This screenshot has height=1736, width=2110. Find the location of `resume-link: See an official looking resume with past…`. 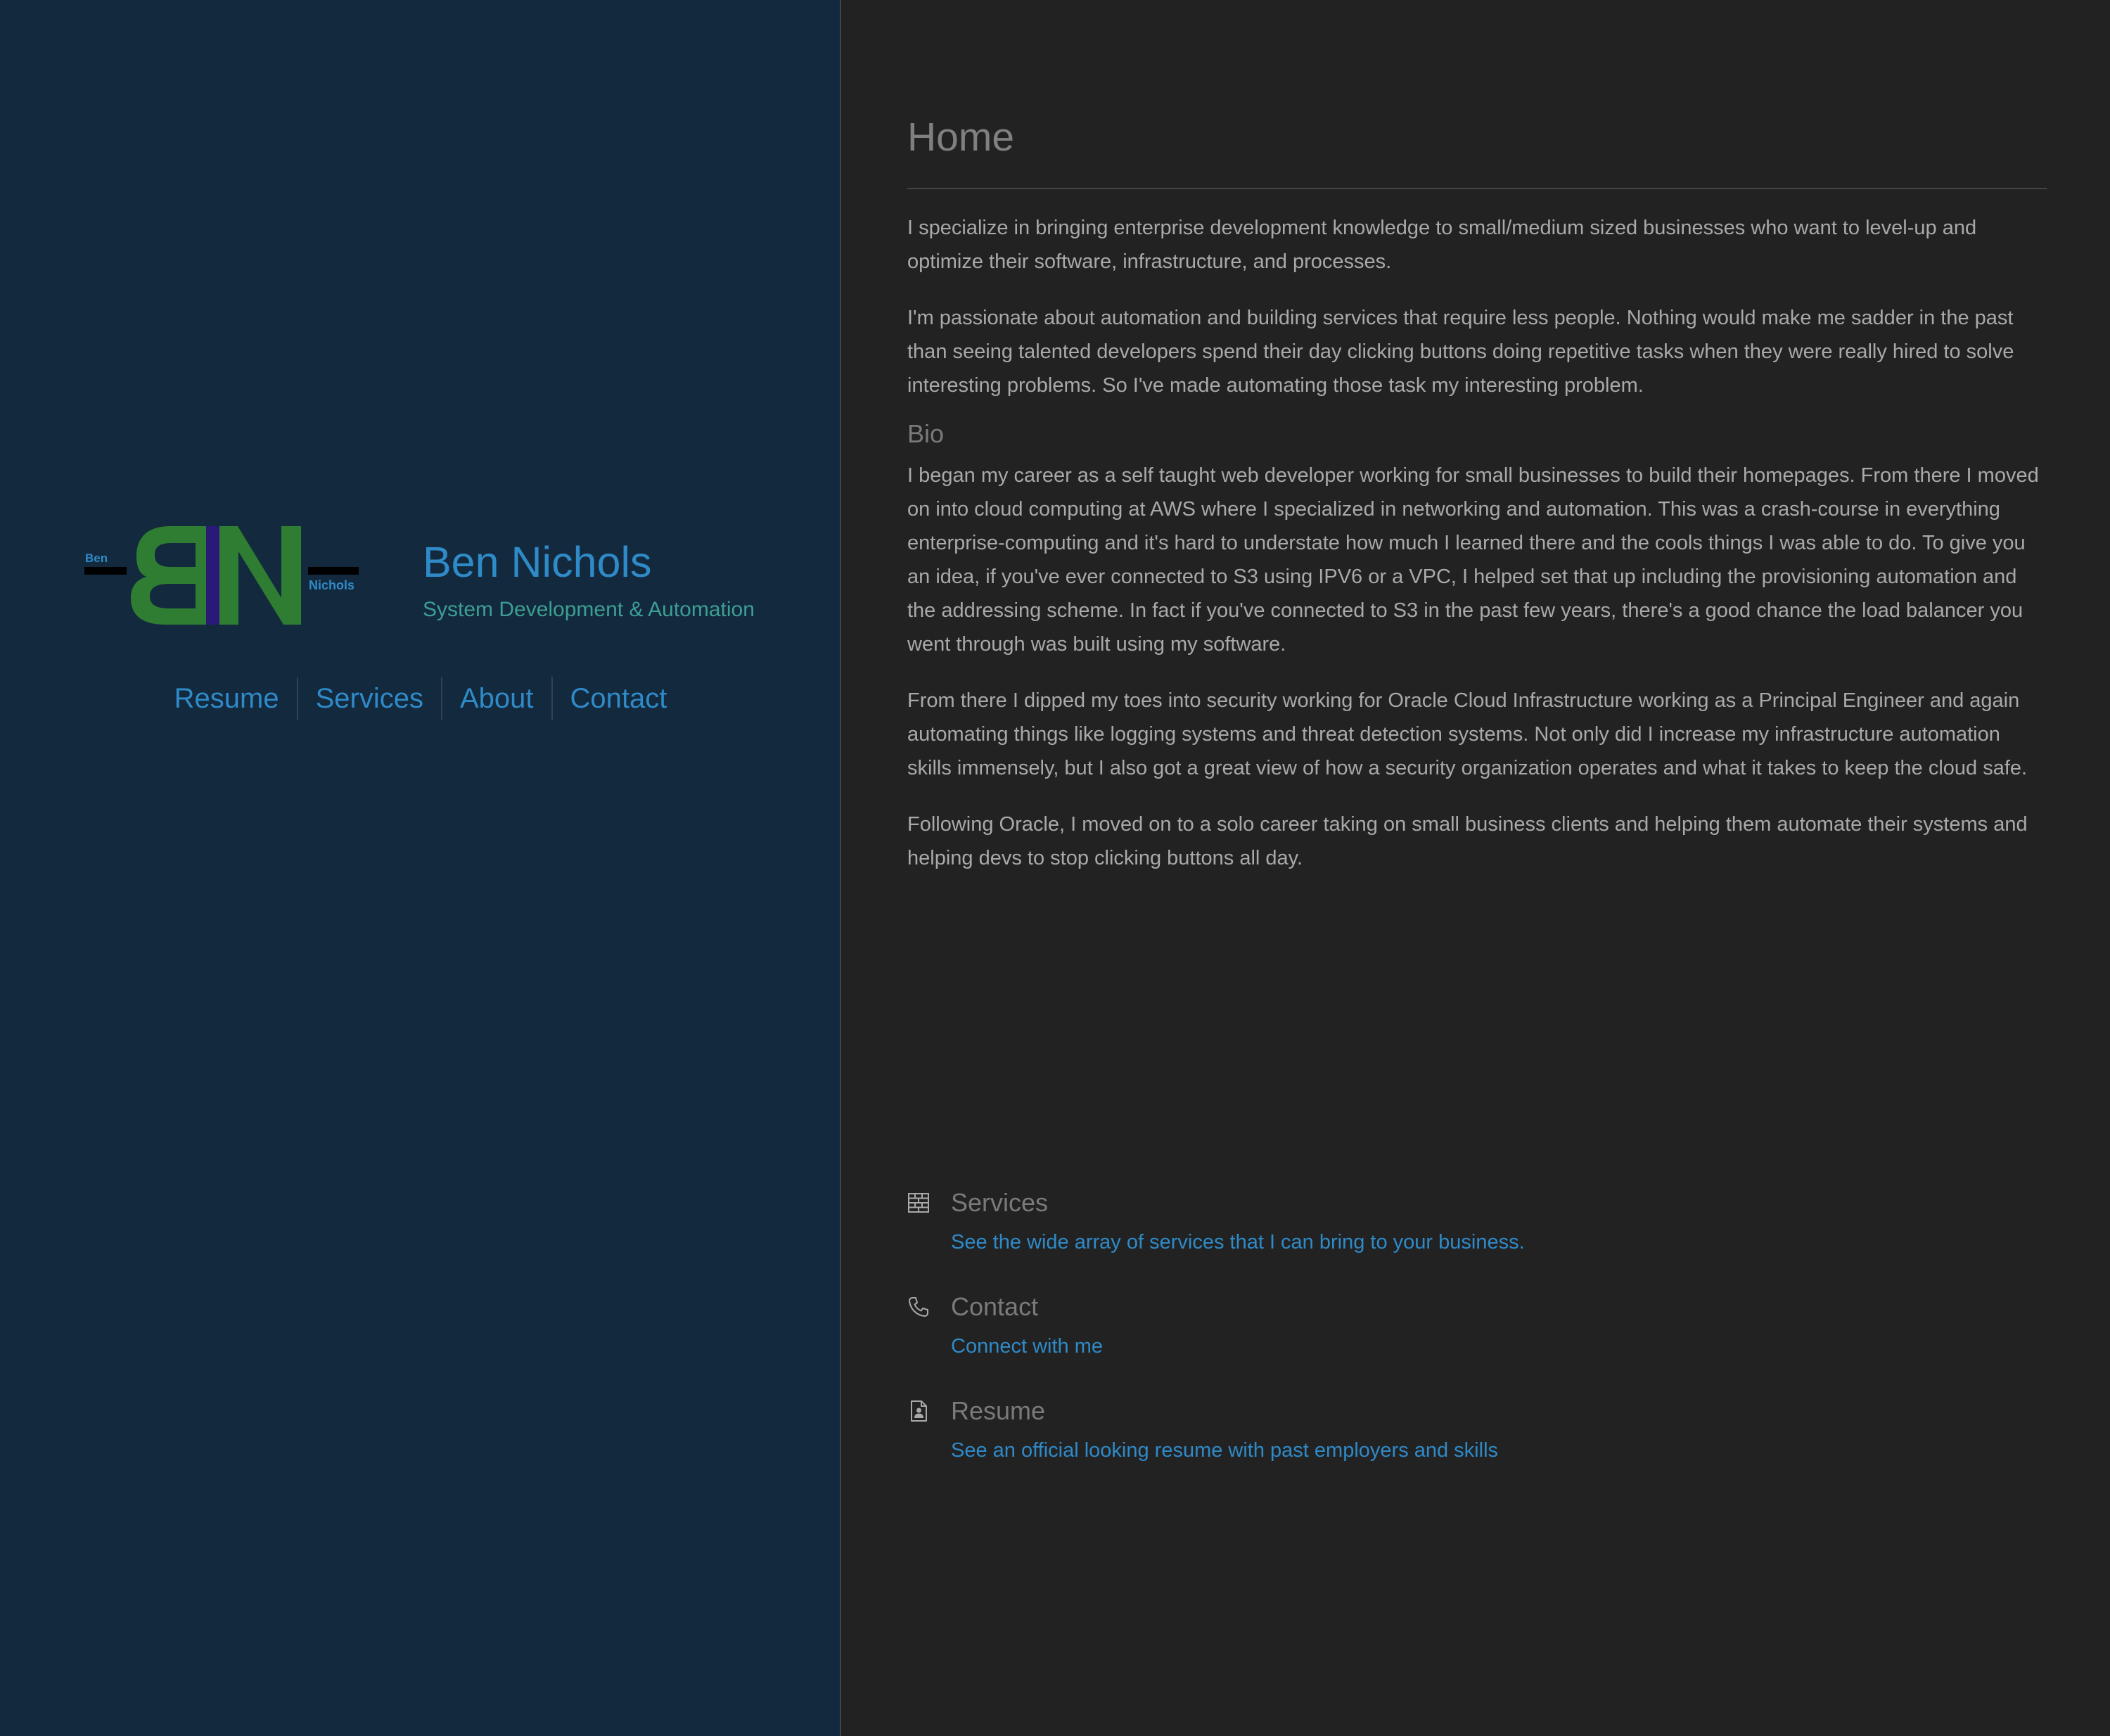

resume-link: See an official looking resume with past… is located at coordinates (1499, 1450).